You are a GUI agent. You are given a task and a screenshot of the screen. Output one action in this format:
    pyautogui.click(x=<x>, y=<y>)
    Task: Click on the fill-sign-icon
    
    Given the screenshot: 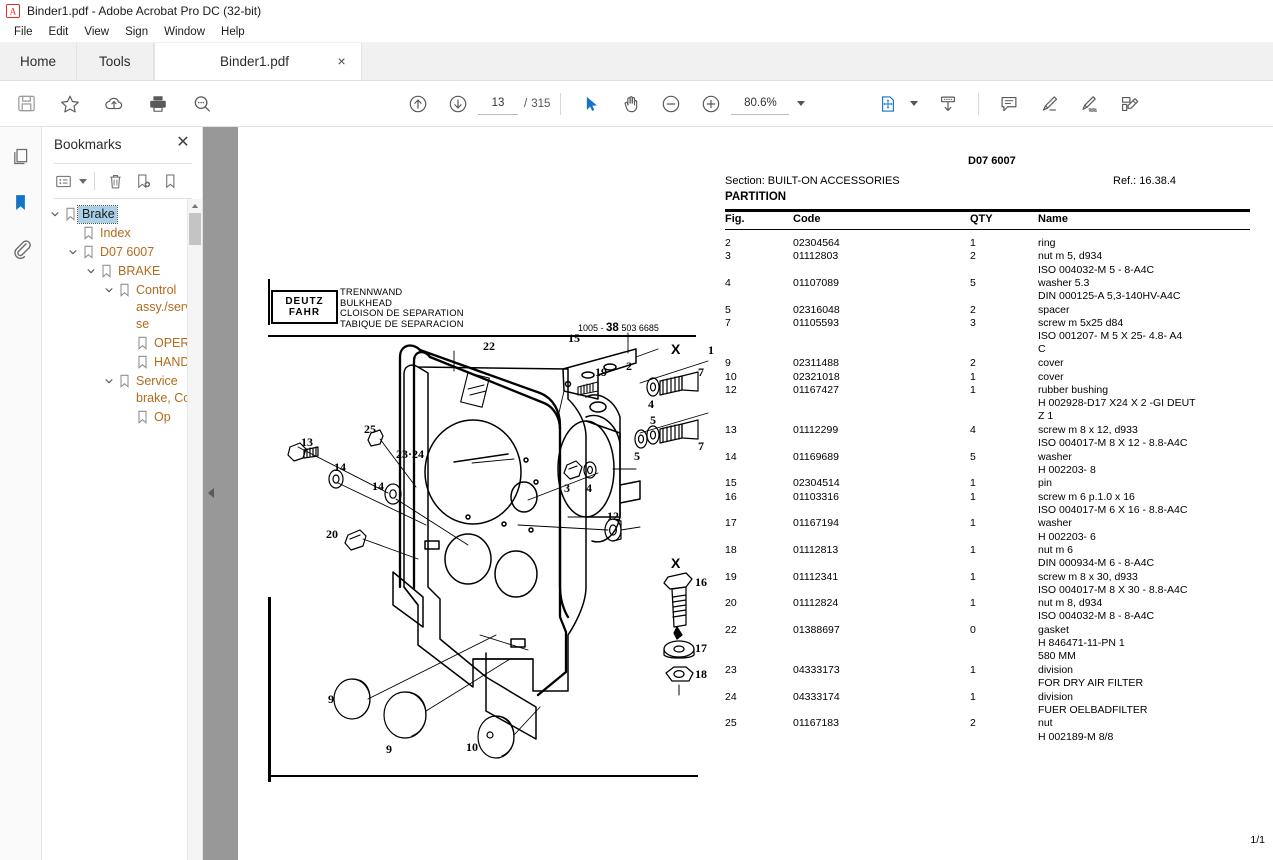 What is the action you would take?
    pyautogui.click(x=1129, y=104)
    